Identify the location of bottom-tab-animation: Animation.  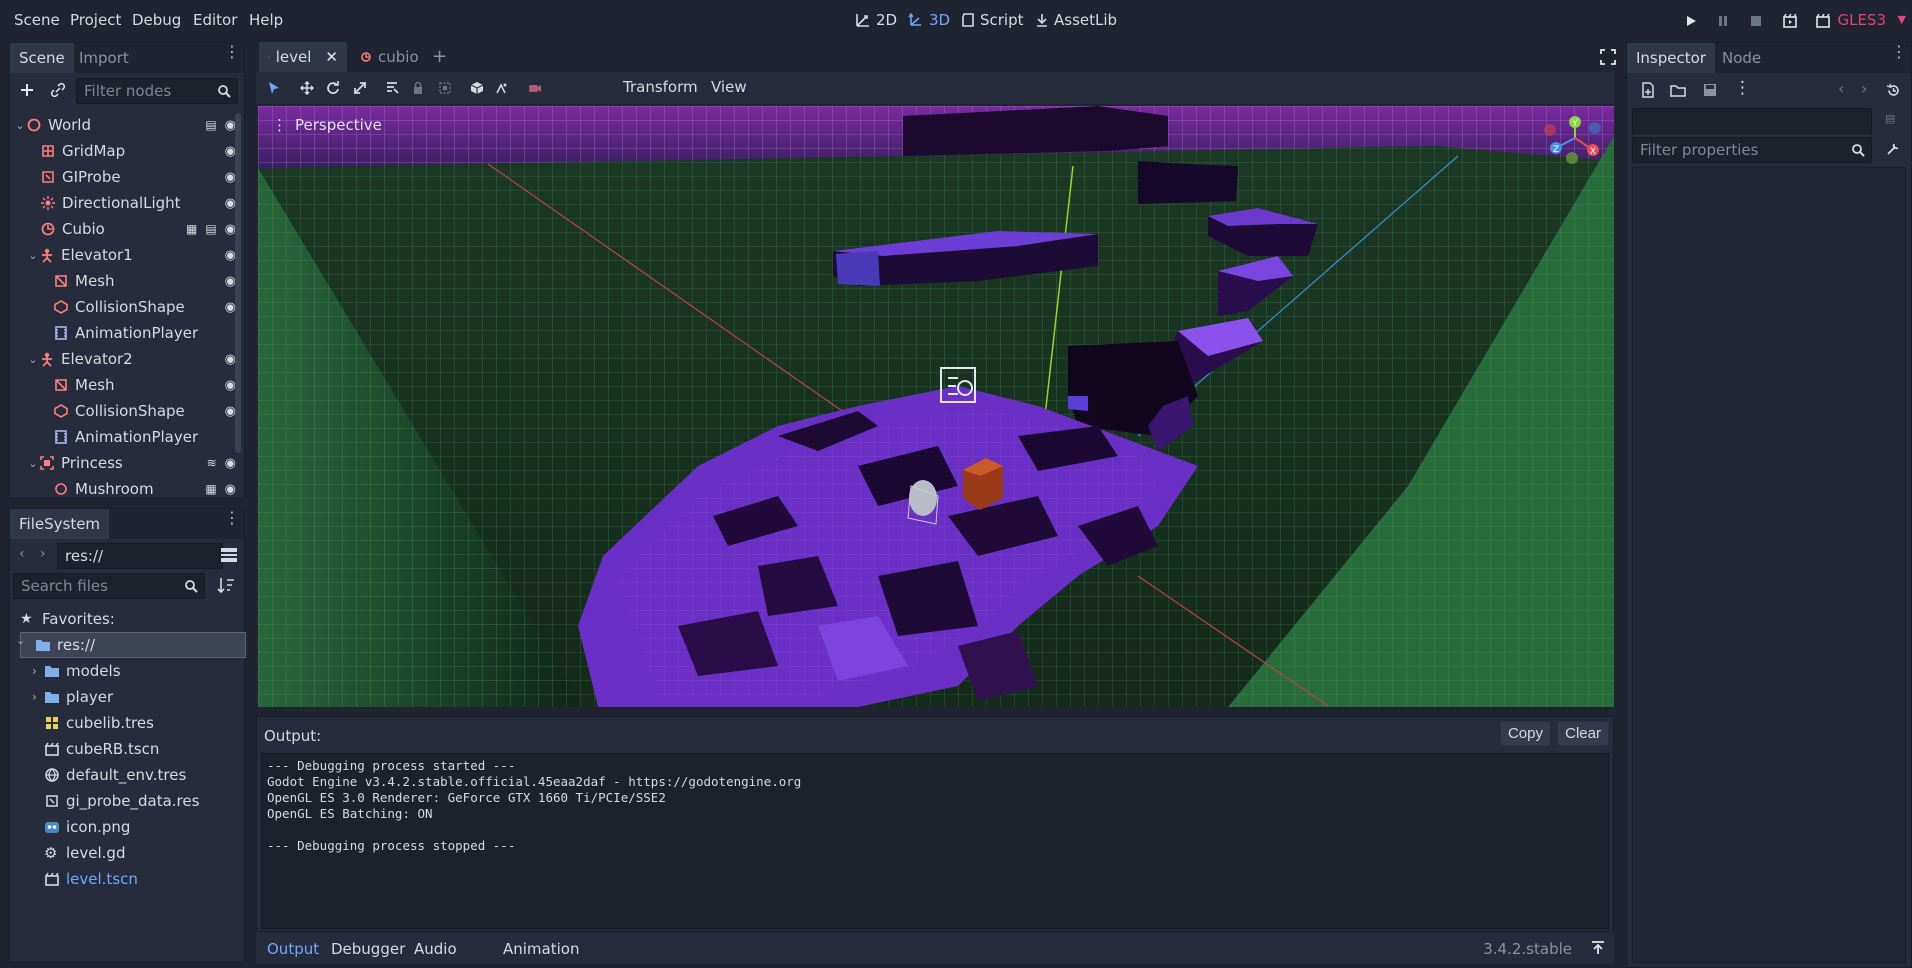
(541, 949).